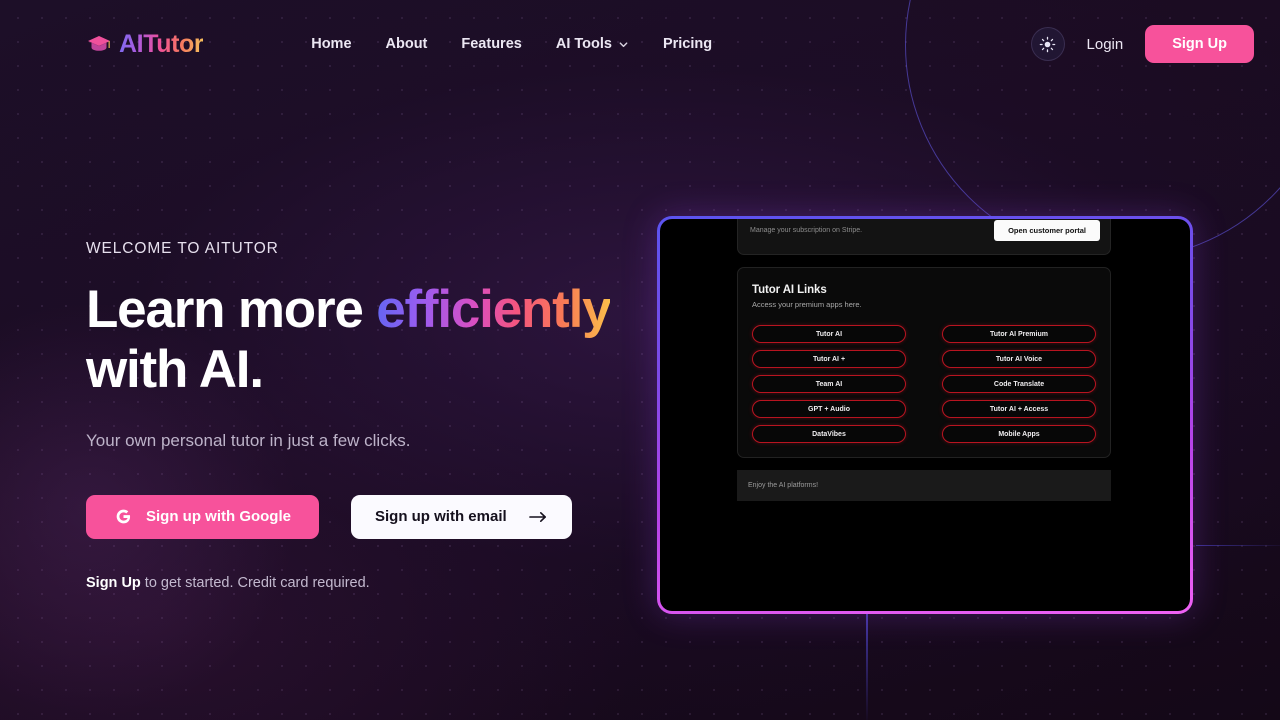 This screenshot has height=720, width=1280. What do you see at coordinates (1019, 334) in the screenshot?
I see `link-pill-tutor-ai-premium: Tutor AI Premium` at bounding box center [1019, 334].